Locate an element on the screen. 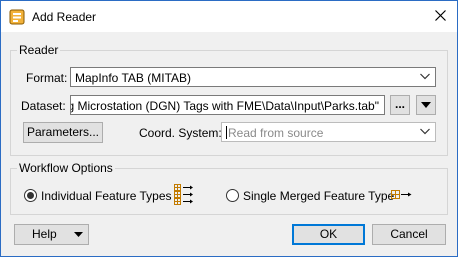 This screenshot has height=257, width=458. close-button is located at coordinates (441, 16).